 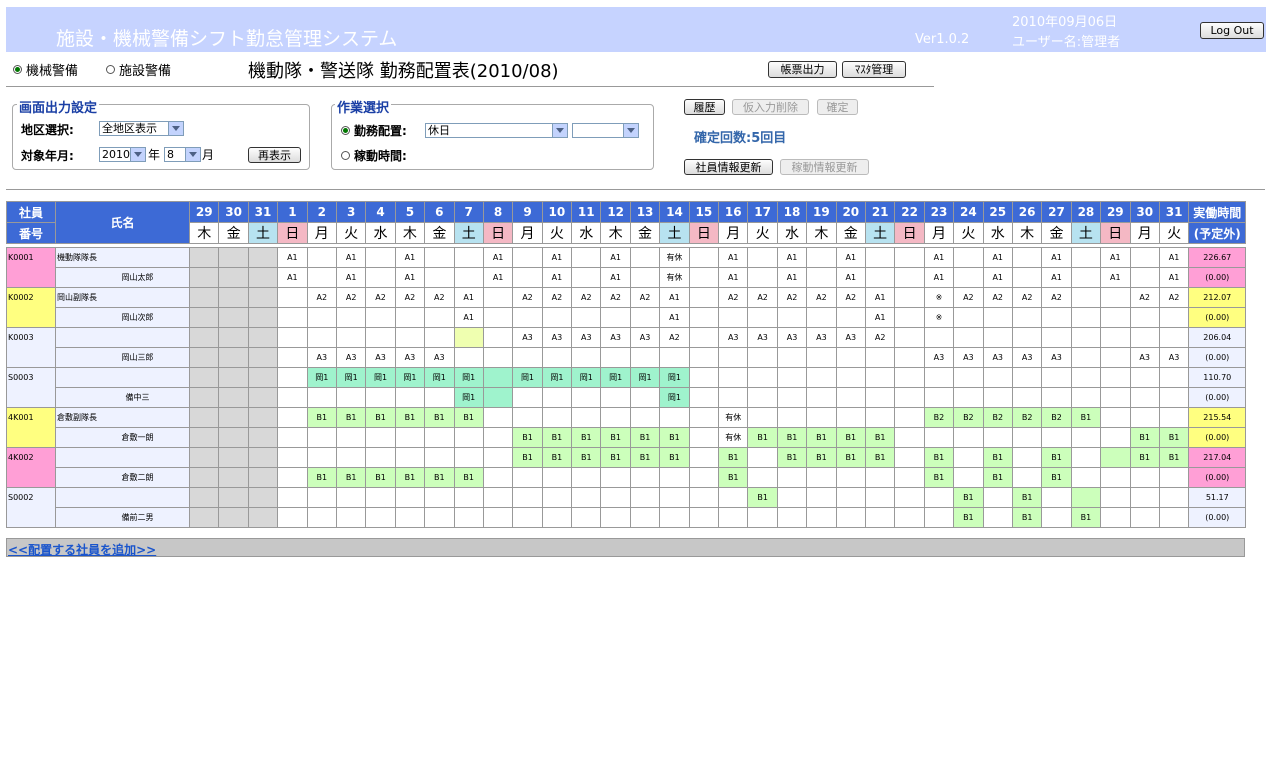 I want to click on report-output-button: 帳票出力, so click(x=802, y=69).